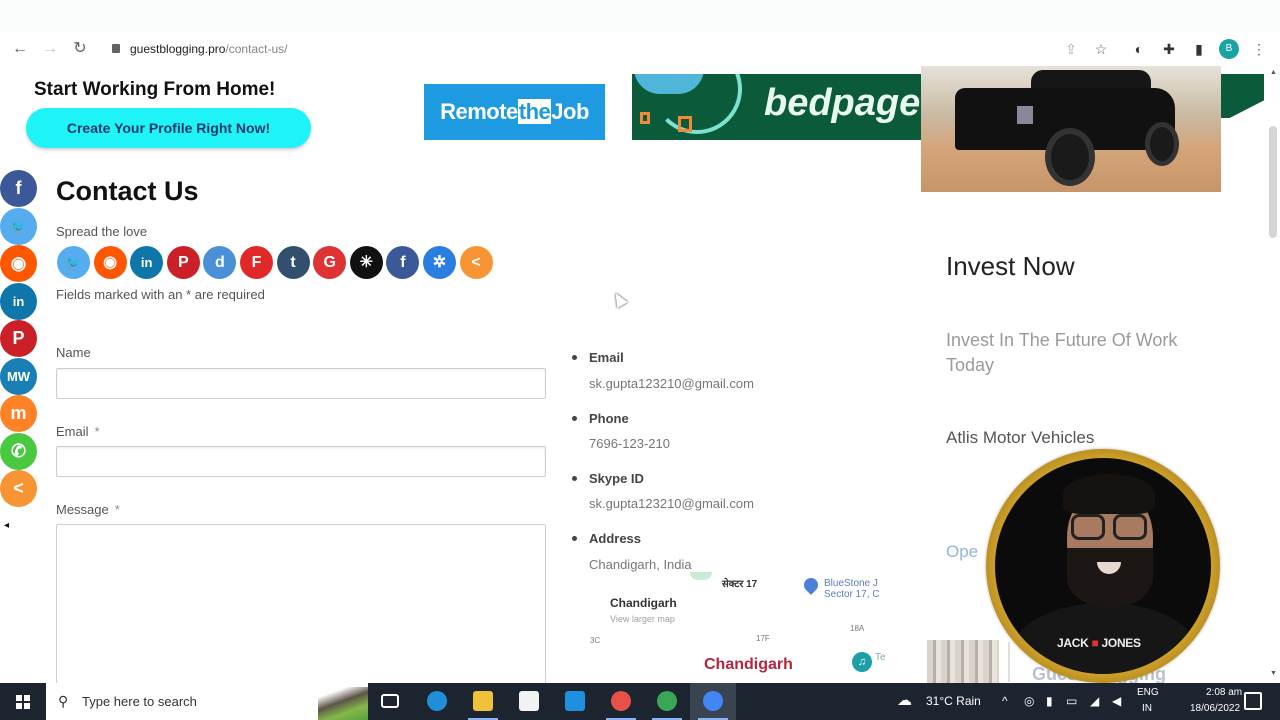  I want to click on tumblr-share-button: t, so click(293, 262).